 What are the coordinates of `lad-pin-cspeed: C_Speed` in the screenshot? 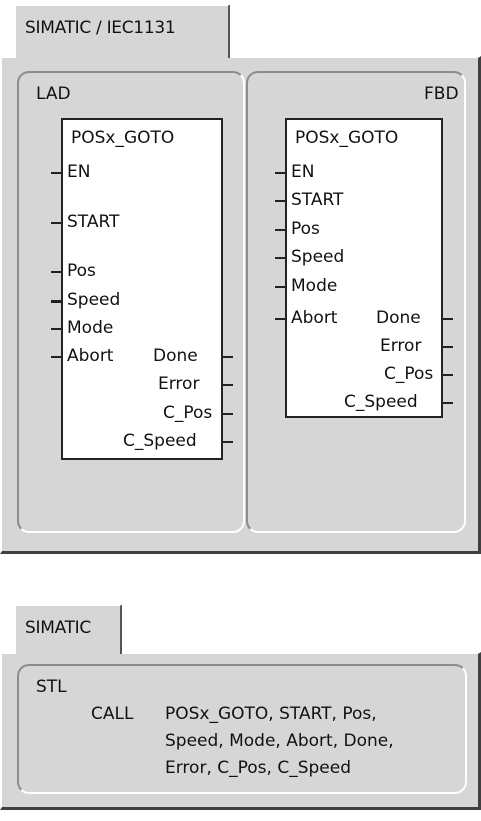 It's located at (160, 441).